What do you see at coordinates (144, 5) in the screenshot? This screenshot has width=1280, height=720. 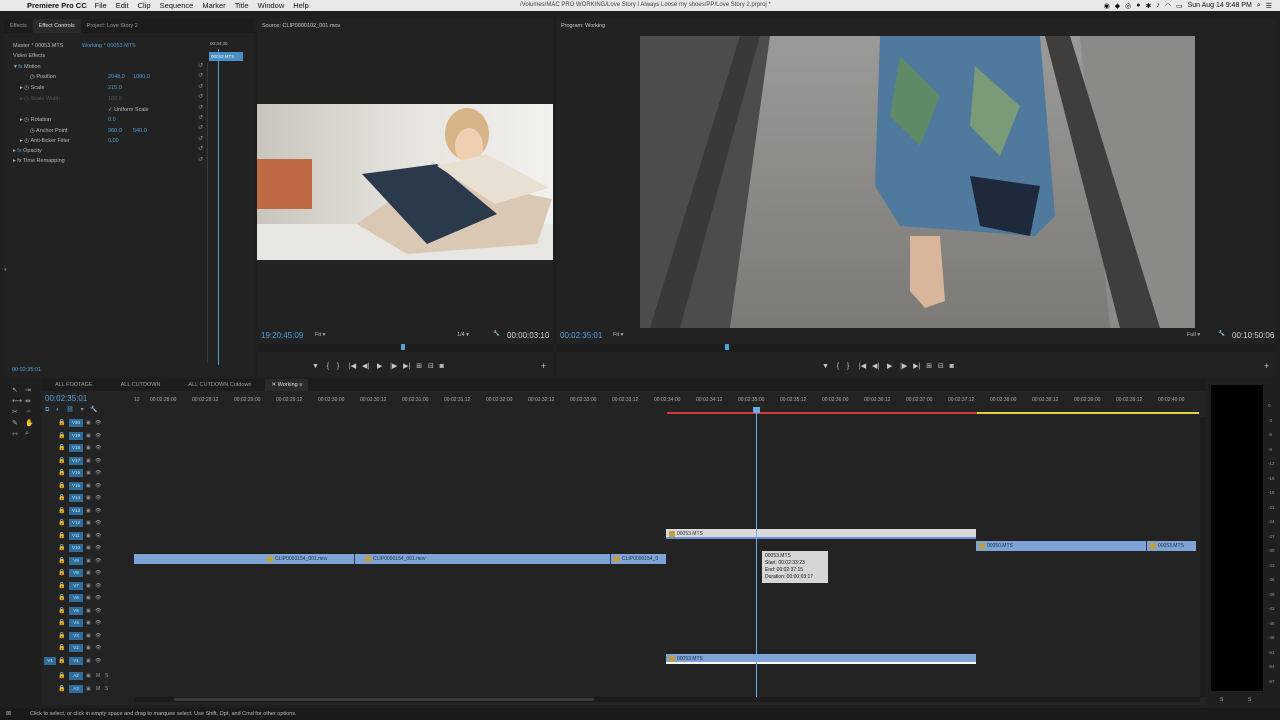 I see `menu-clip: Clip` at bounding box center [144, 5].